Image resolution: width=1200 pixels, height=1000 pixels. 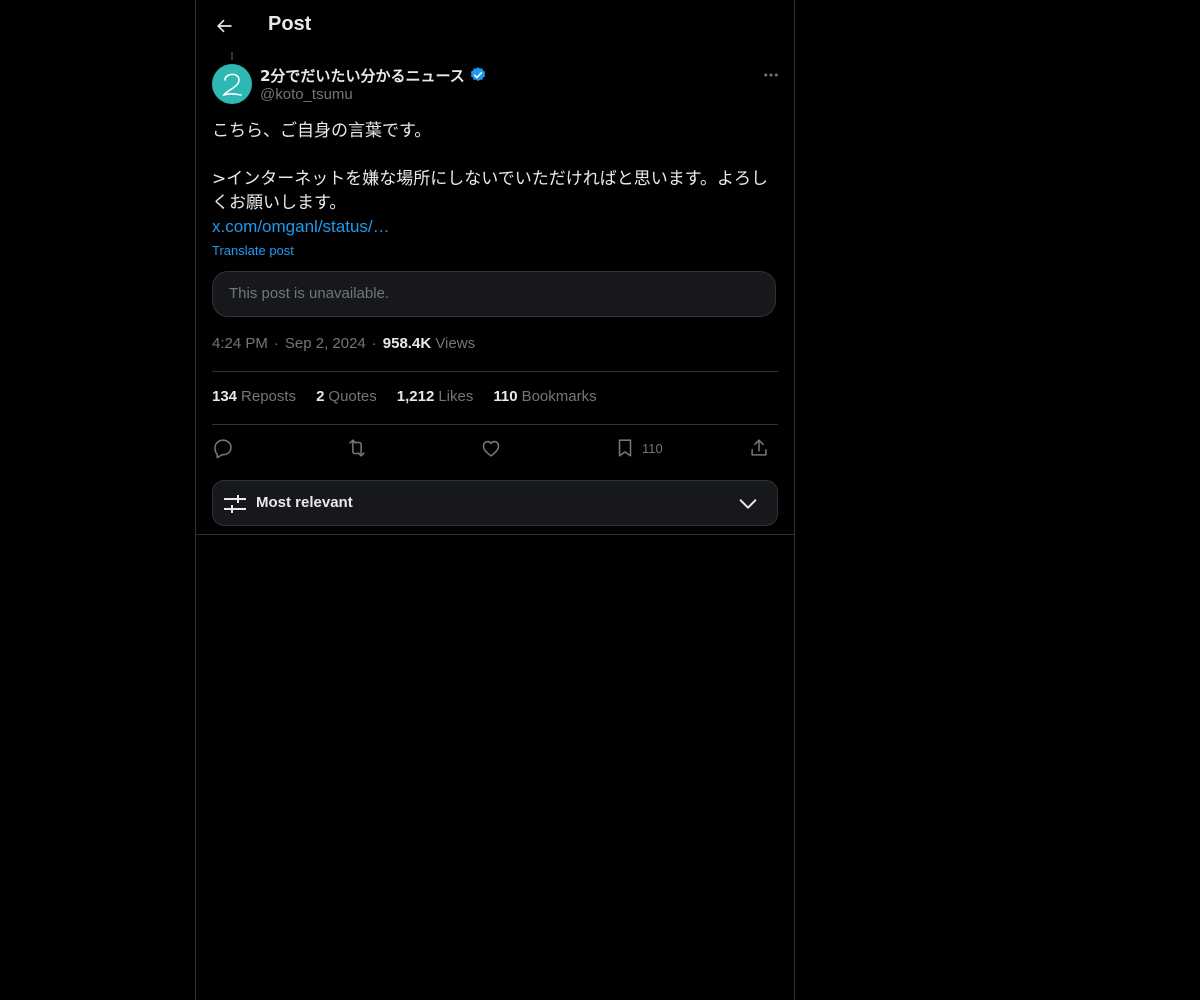 I want to click on share-button, so click(x=759, y=448).